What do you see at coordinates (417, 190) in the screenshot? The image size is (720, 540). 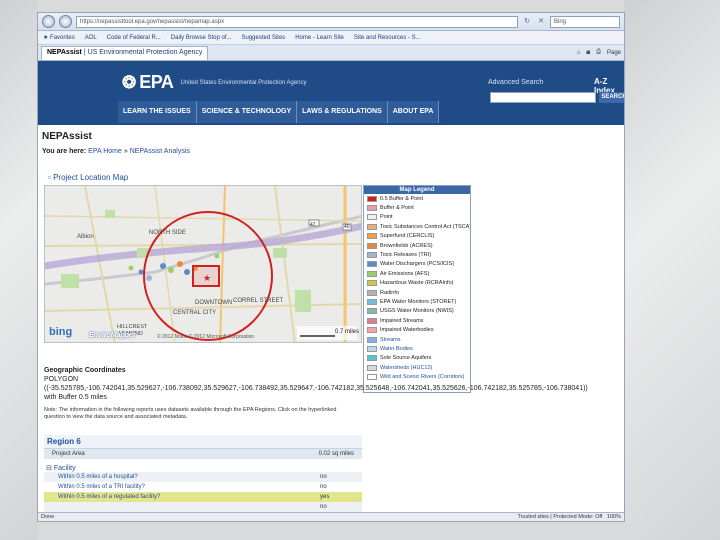 I see `legend-title: Map Legend` at bounding box center [417, 190].